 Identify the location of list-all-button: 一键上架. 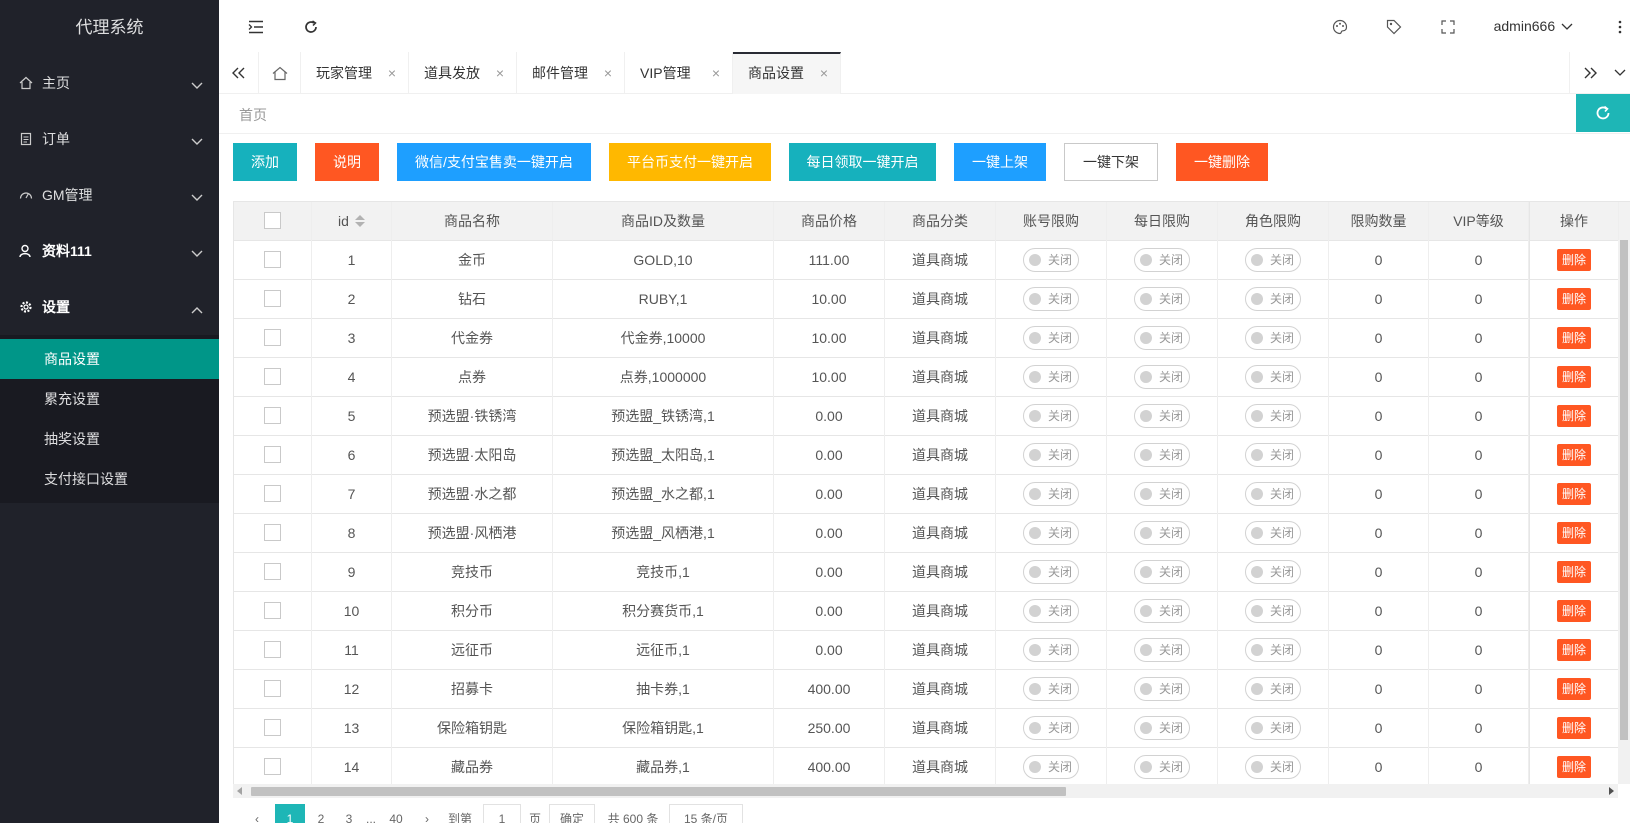
(1000, 162).